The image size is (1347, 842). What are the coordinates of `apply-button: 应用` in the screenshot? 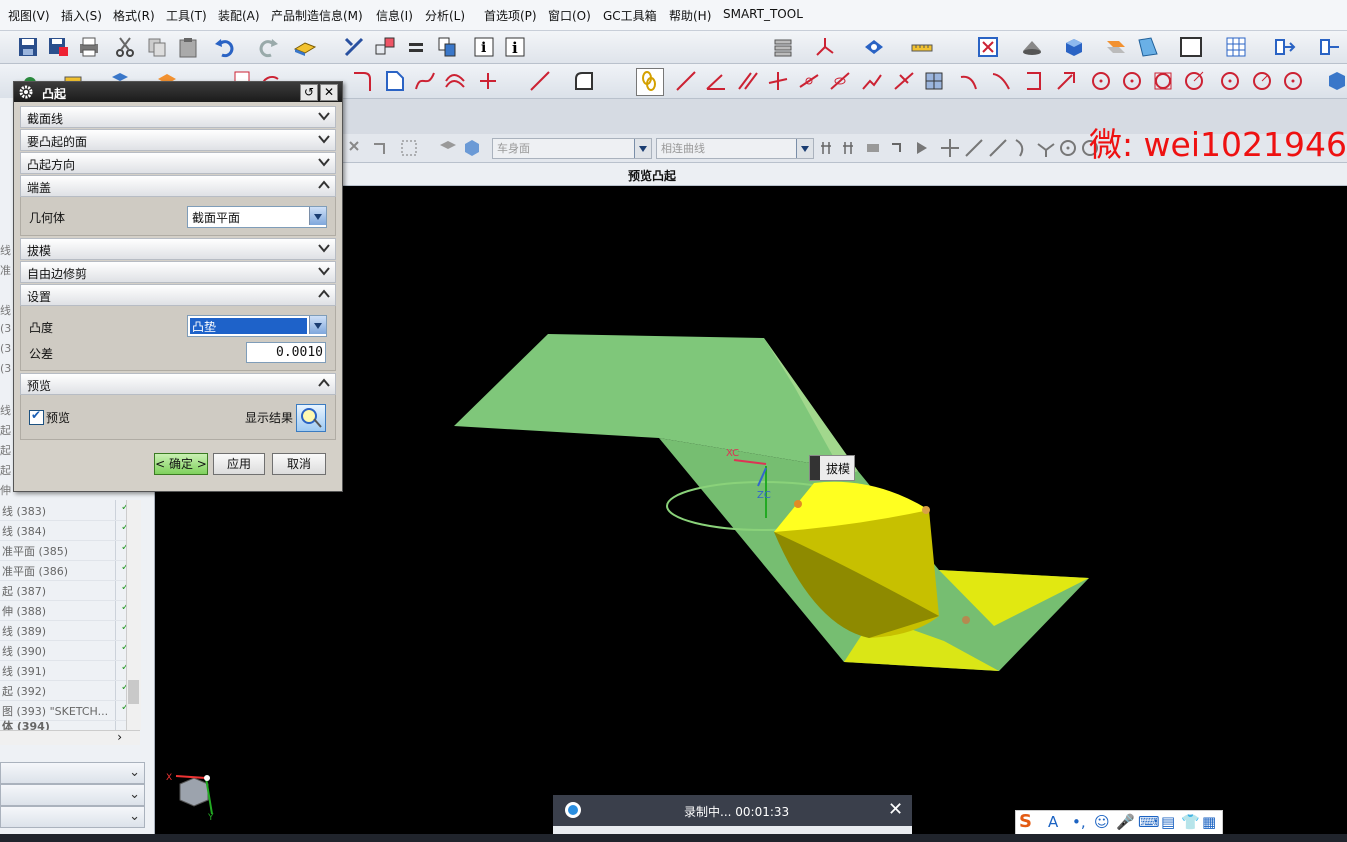 It's located at (239, 464).